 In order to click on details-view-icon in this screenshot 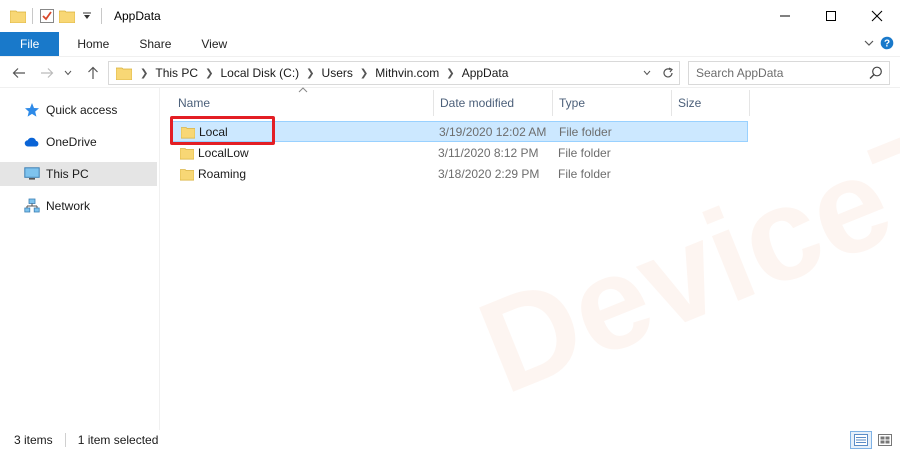, I will do `click(861, 440)`.